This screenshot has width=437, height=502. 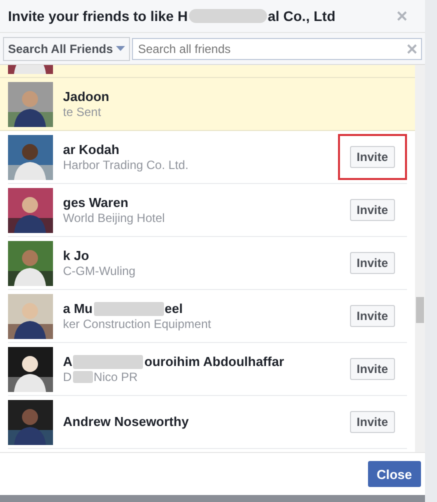 What do you see at coordinates (125, 165) in the screenshot?
I see `friend-detail: Harbor Trading Co. Ltd.` at bounding box center [125, 165].